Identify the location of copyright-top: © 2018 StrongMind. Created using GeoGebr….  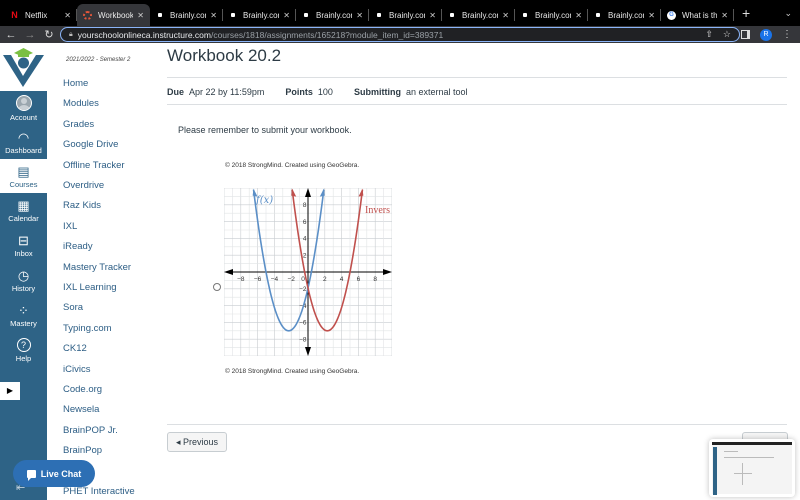
(292, 165).